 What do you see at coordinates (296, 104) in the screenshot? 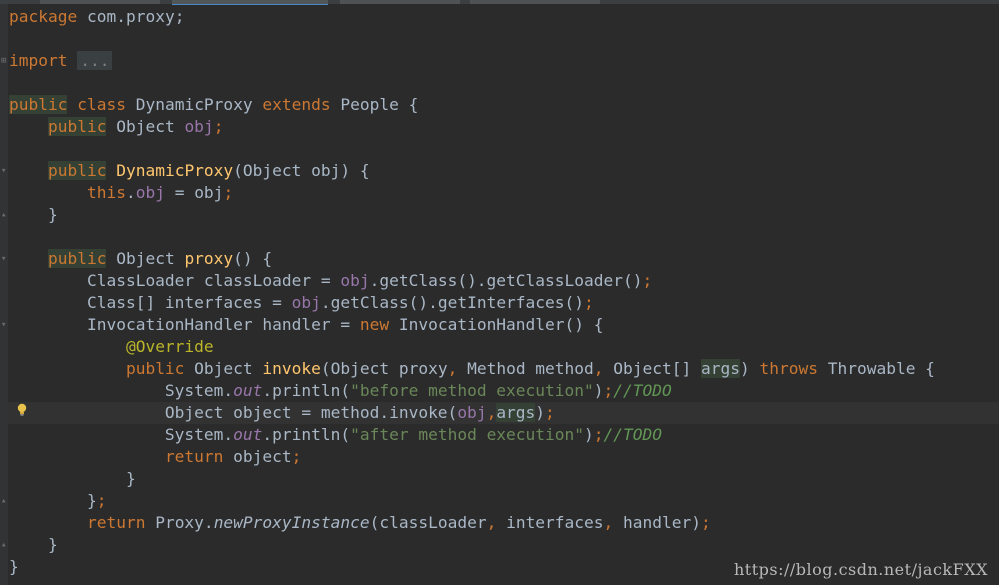
I see `code-token: extends` at bounding box center [296, 104].